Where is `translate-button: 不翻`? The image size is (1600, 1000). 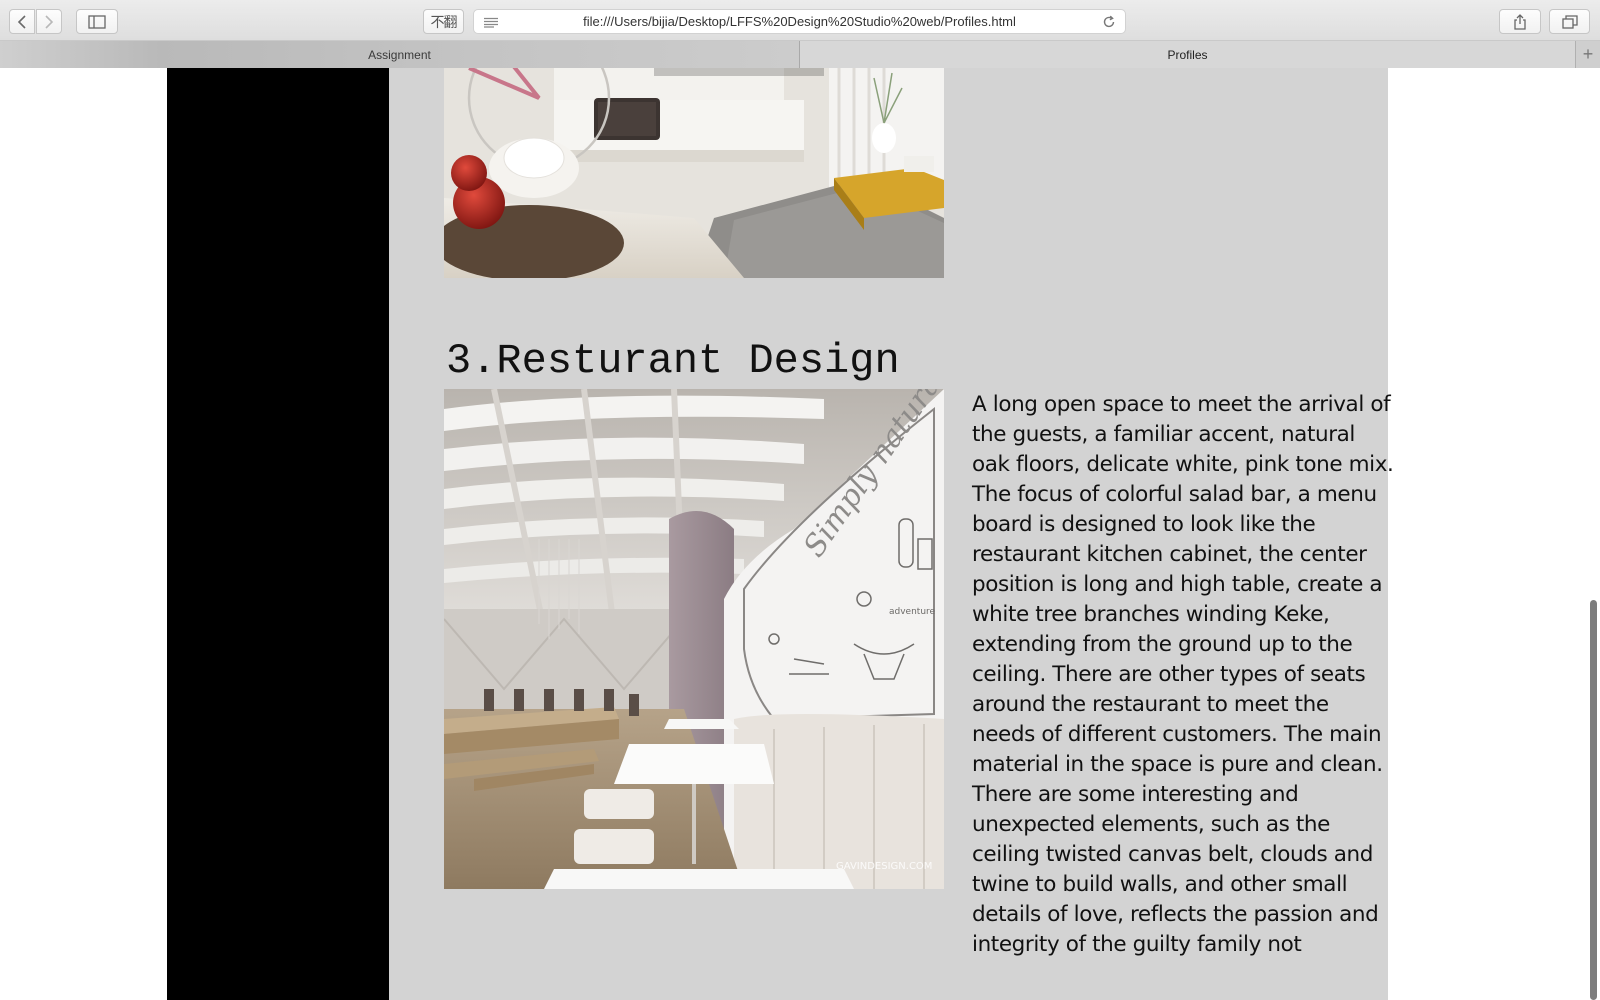
translate-button: 不翻 is located at coordinates (443, 21).